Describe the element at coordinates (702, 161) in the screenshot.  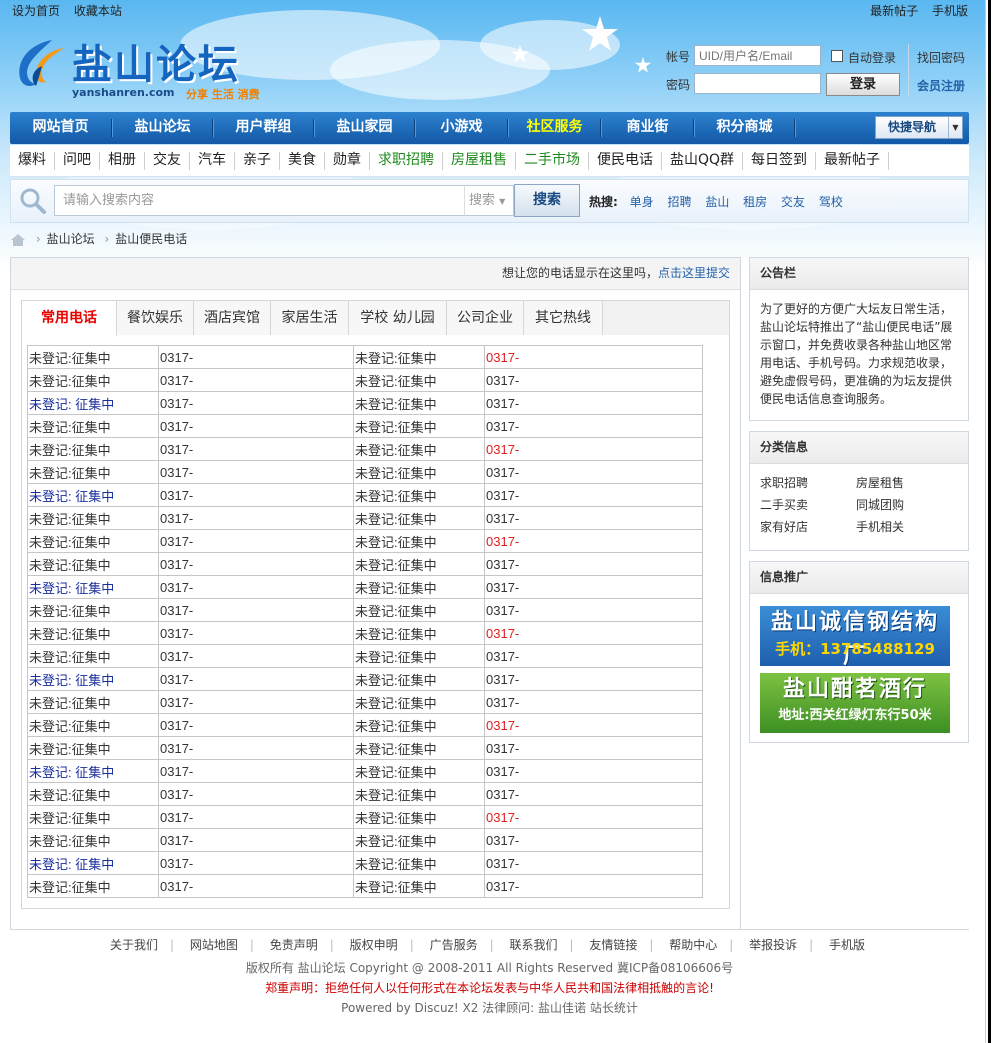
I see `subnav-item: 盐山QQ群` at that location.